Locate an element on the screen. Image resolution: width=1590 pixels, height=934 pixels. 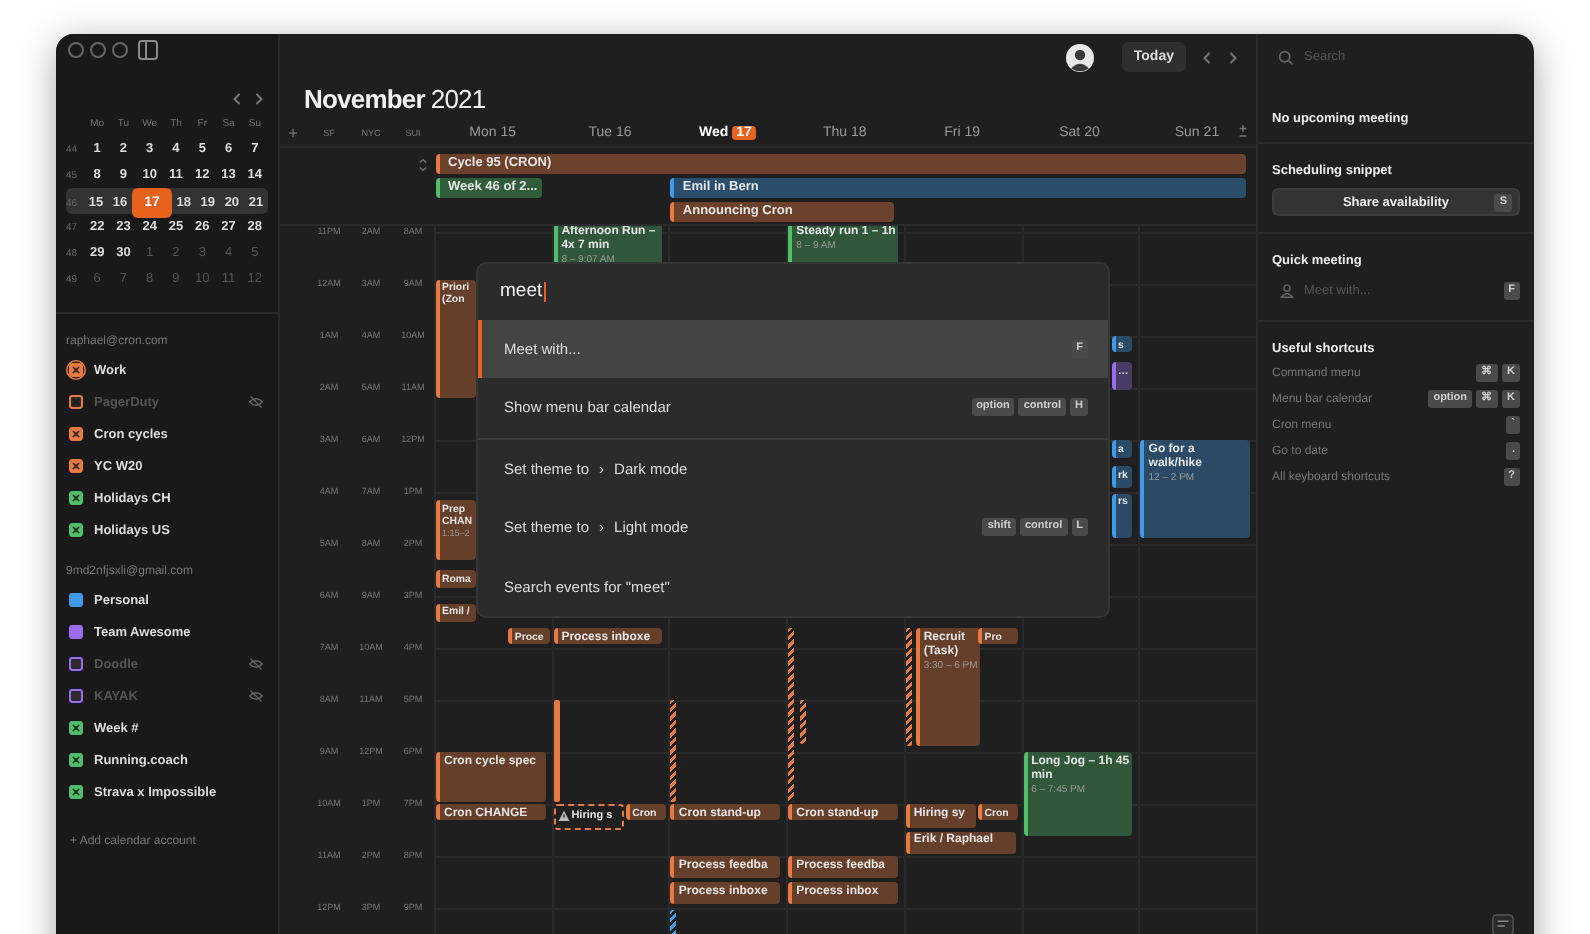
person-icon is located at coordinates (1287, 291).